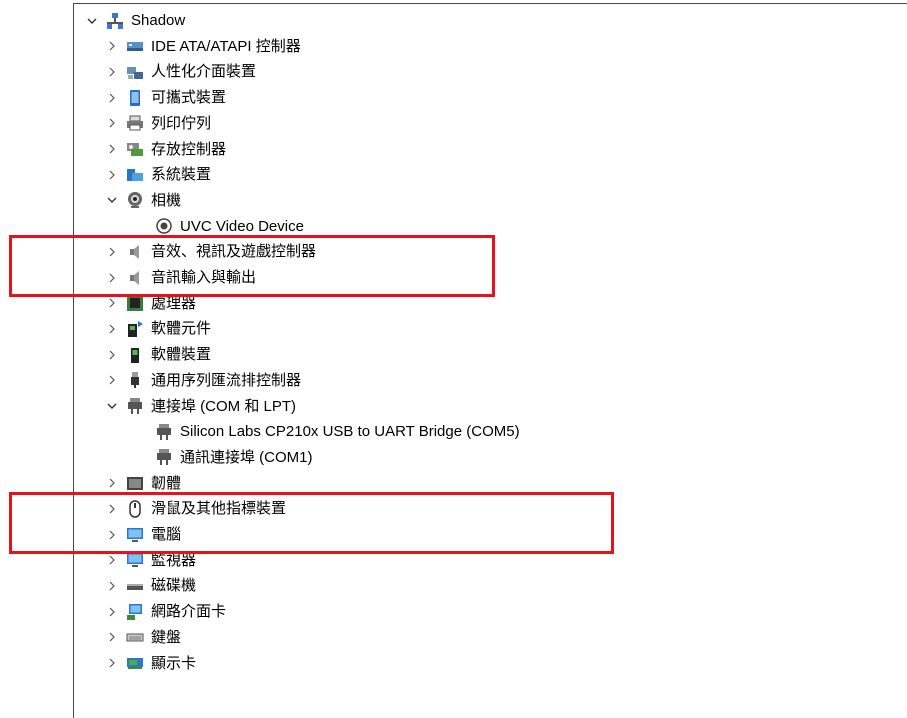 This screenshot has height=718, width=907. What do you see at coordinates (135, 149) in the screenshot?
I see `storage-controller-icon` at bounding box center [135, 149].